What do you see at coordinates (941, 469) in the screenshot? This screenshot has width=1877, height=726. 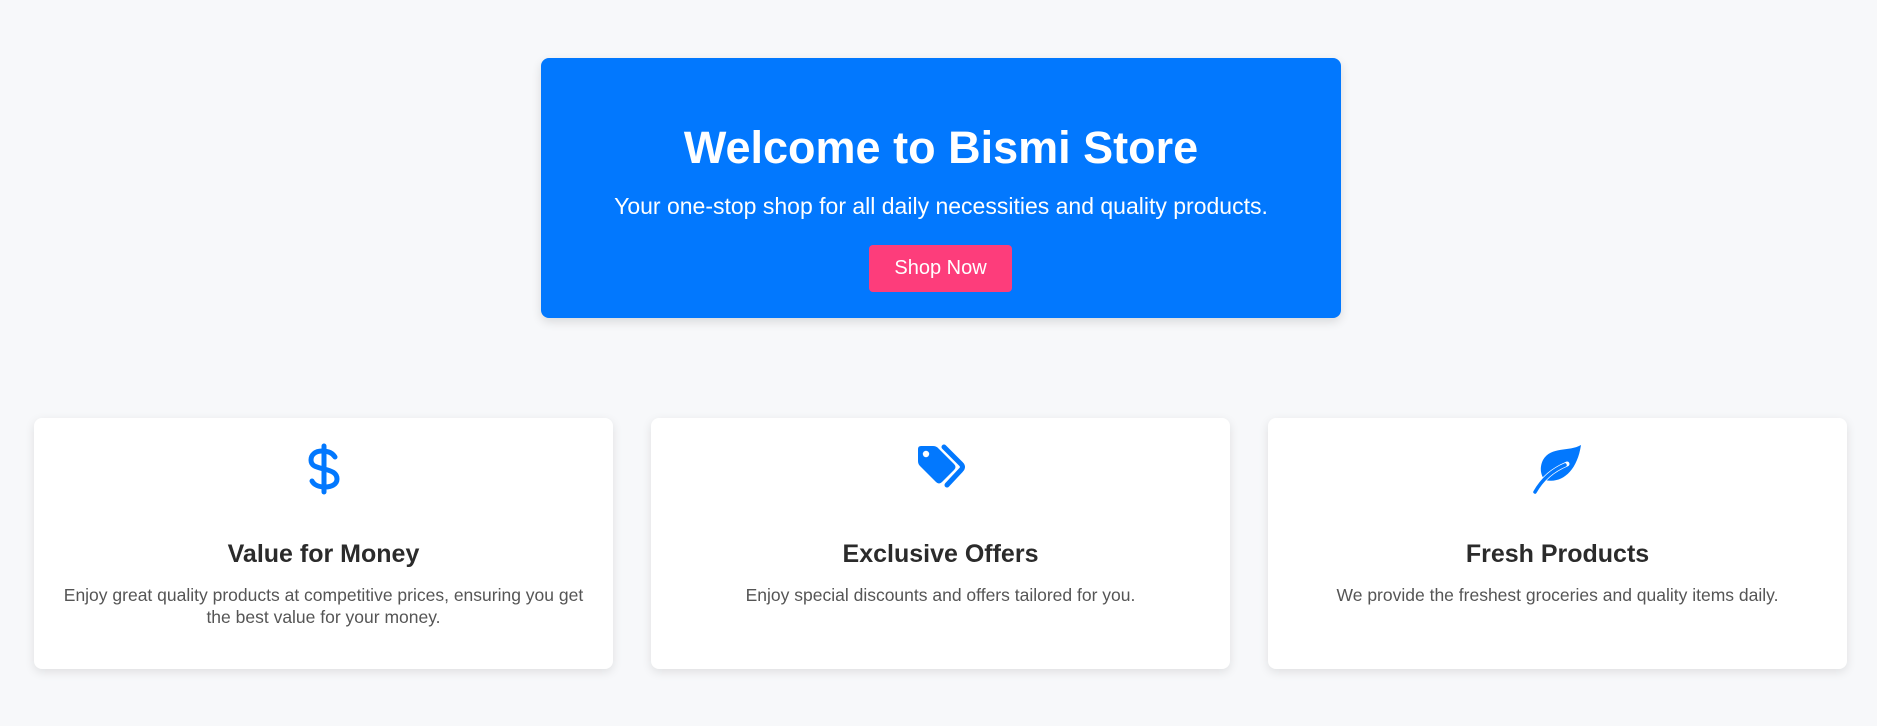 I see `tags-icon` at bounding box center [941, 469].